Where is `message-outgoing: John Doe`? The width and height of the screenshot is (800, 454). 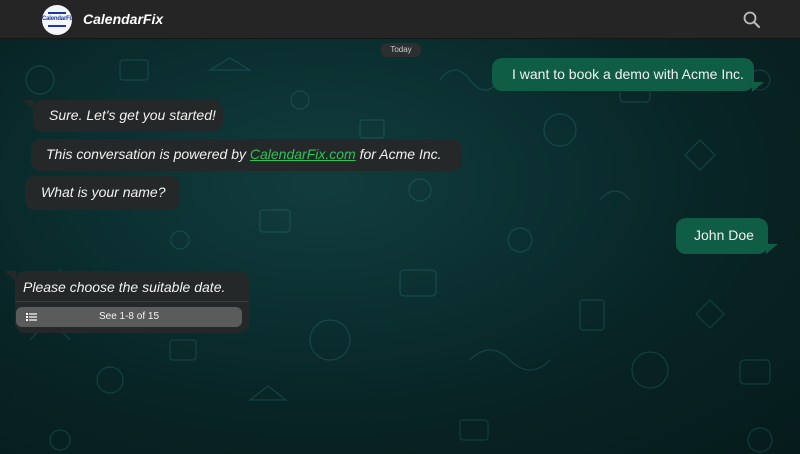 message-outgoing: John Doe is located at coordinates (722, 236).